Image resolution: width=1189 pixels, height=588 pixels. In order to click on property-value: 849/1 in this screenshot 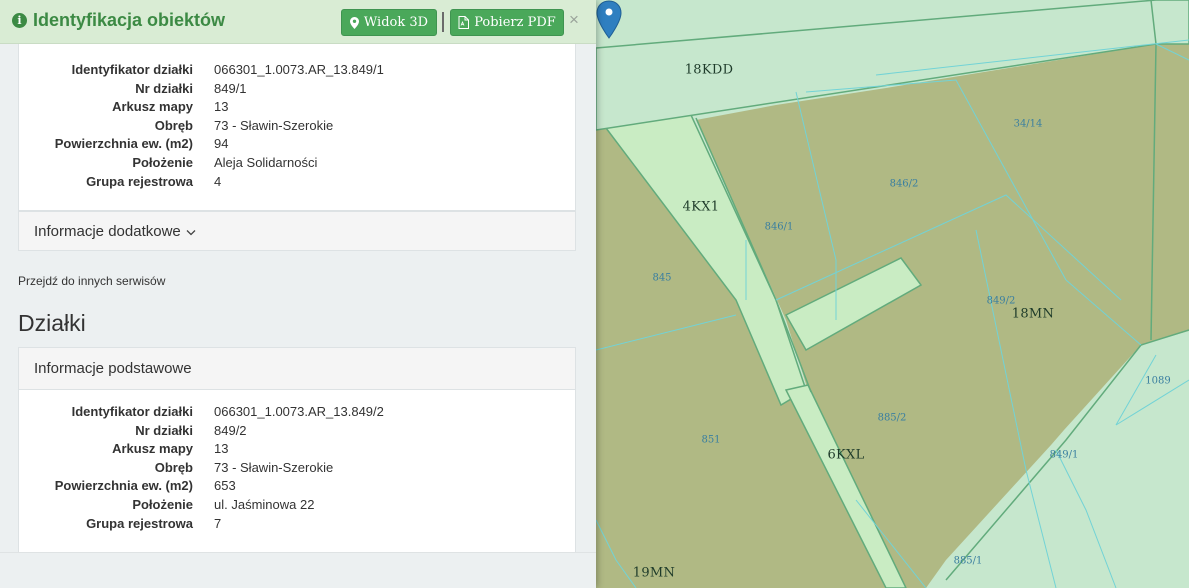, I will do `click(230, 88)`.